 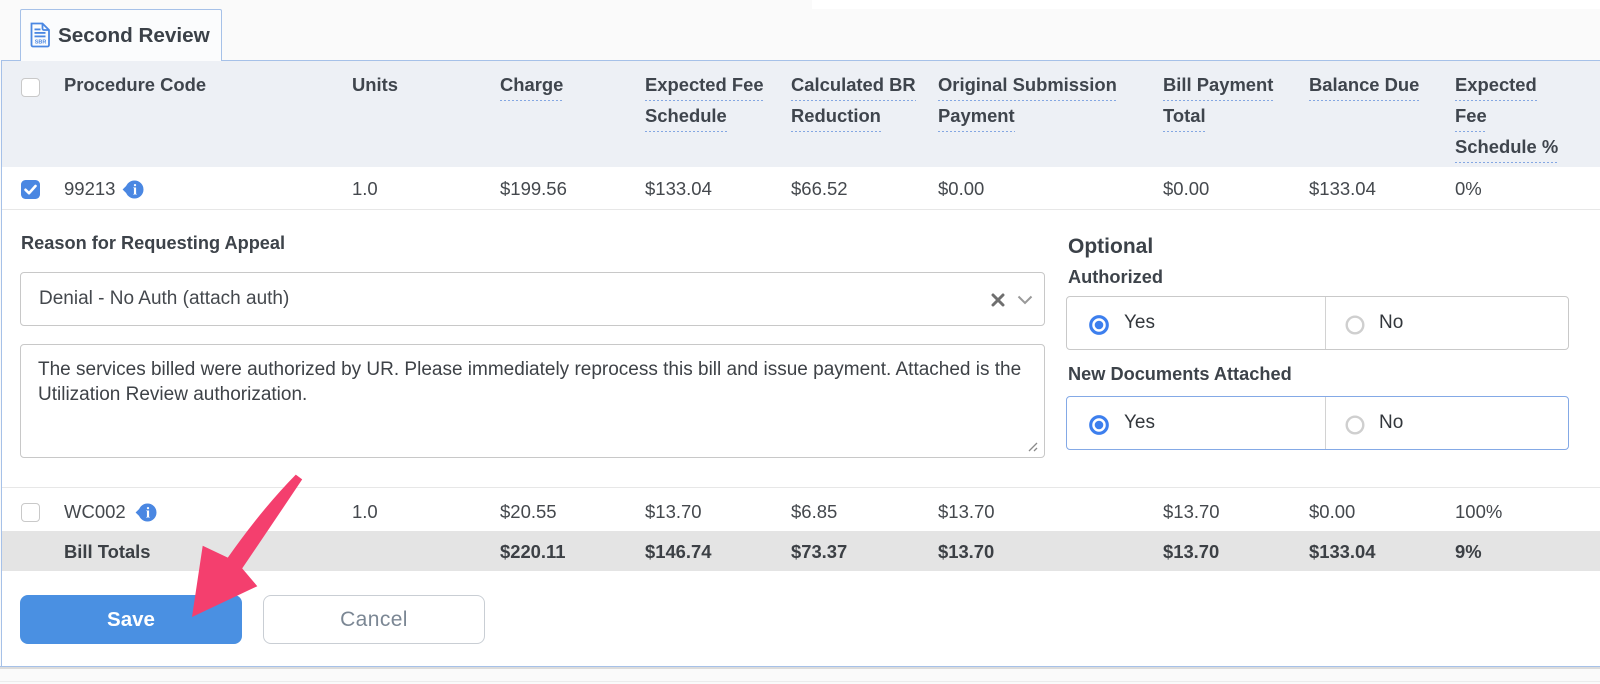 What do you see at coordinates (41, 43) in the screenshot?
I see `svg-text: SBR` at bounding box center [41, 43].